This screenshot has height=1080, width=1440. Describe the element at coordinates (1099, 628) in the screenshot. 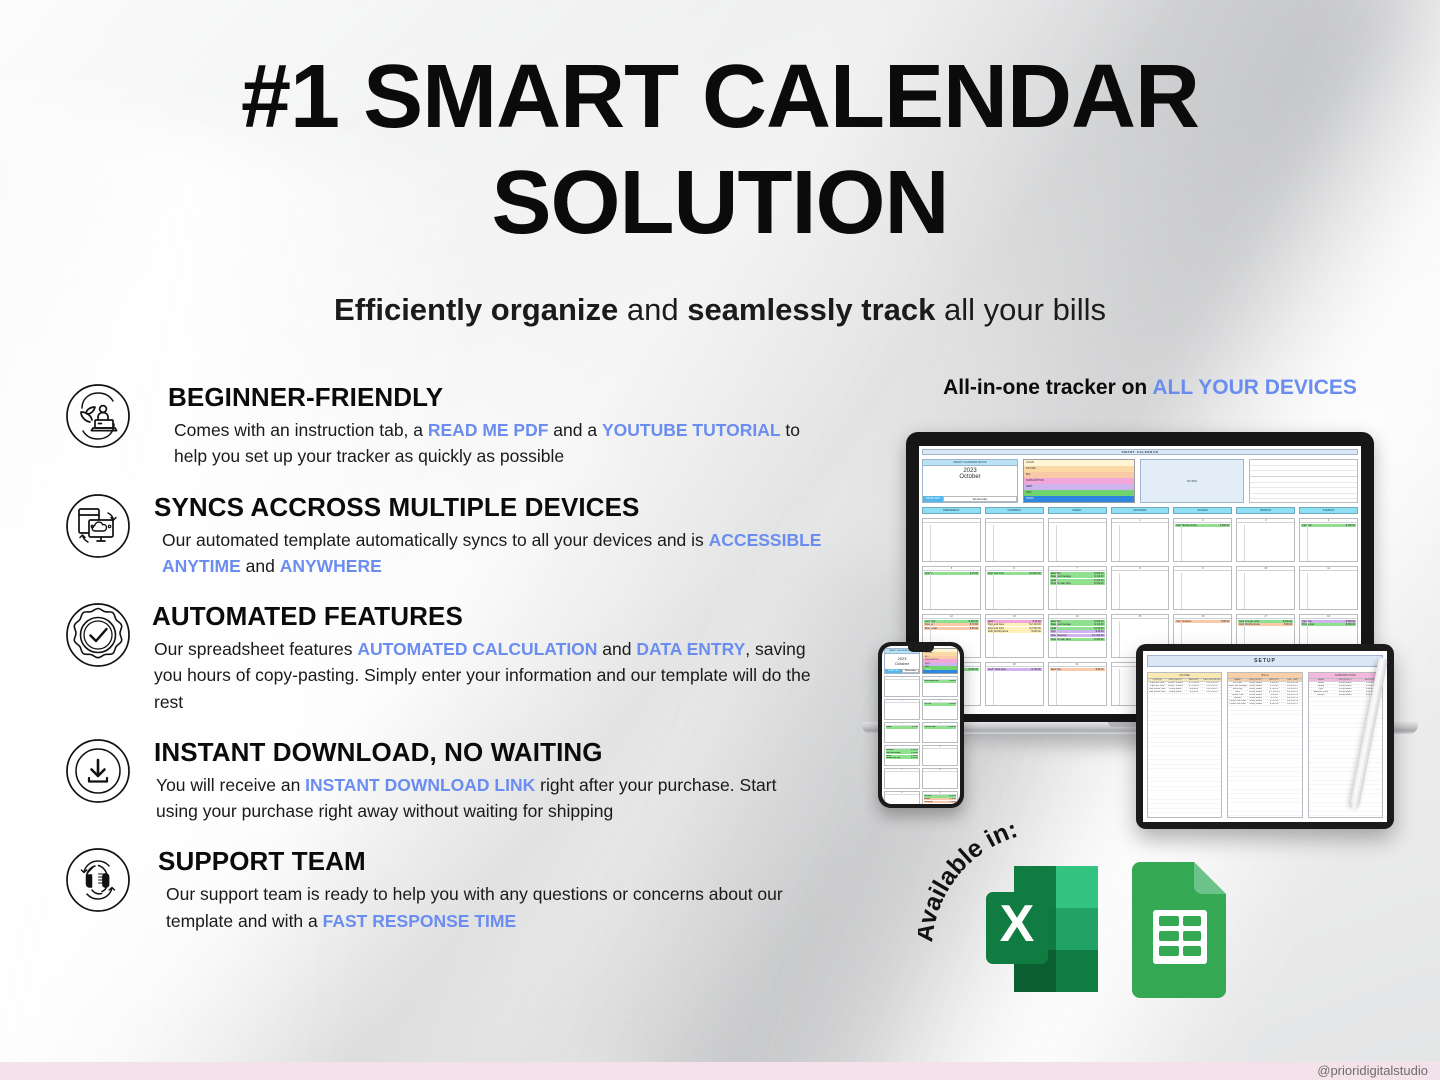

I see `event-amount: $ 169.00` at that location.